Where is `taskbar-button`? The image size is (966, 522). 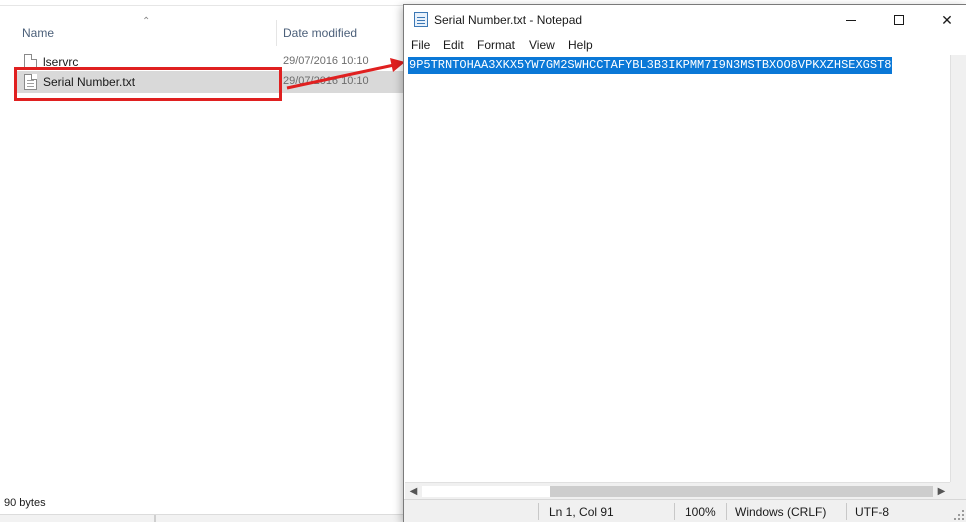
taskbar-button is located at coordinates (131, 518).